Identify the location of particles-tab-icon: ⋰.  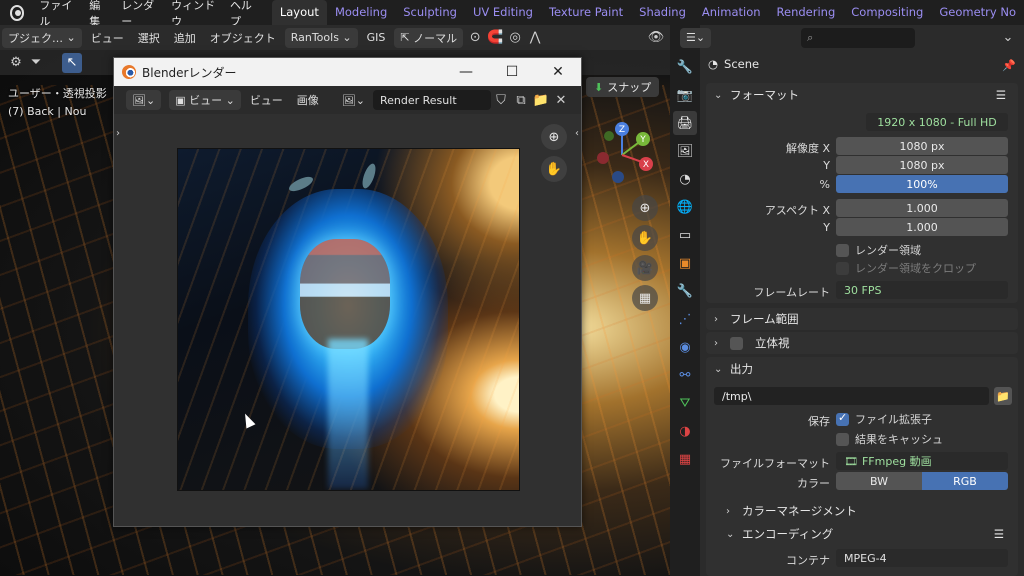
(685, 319).